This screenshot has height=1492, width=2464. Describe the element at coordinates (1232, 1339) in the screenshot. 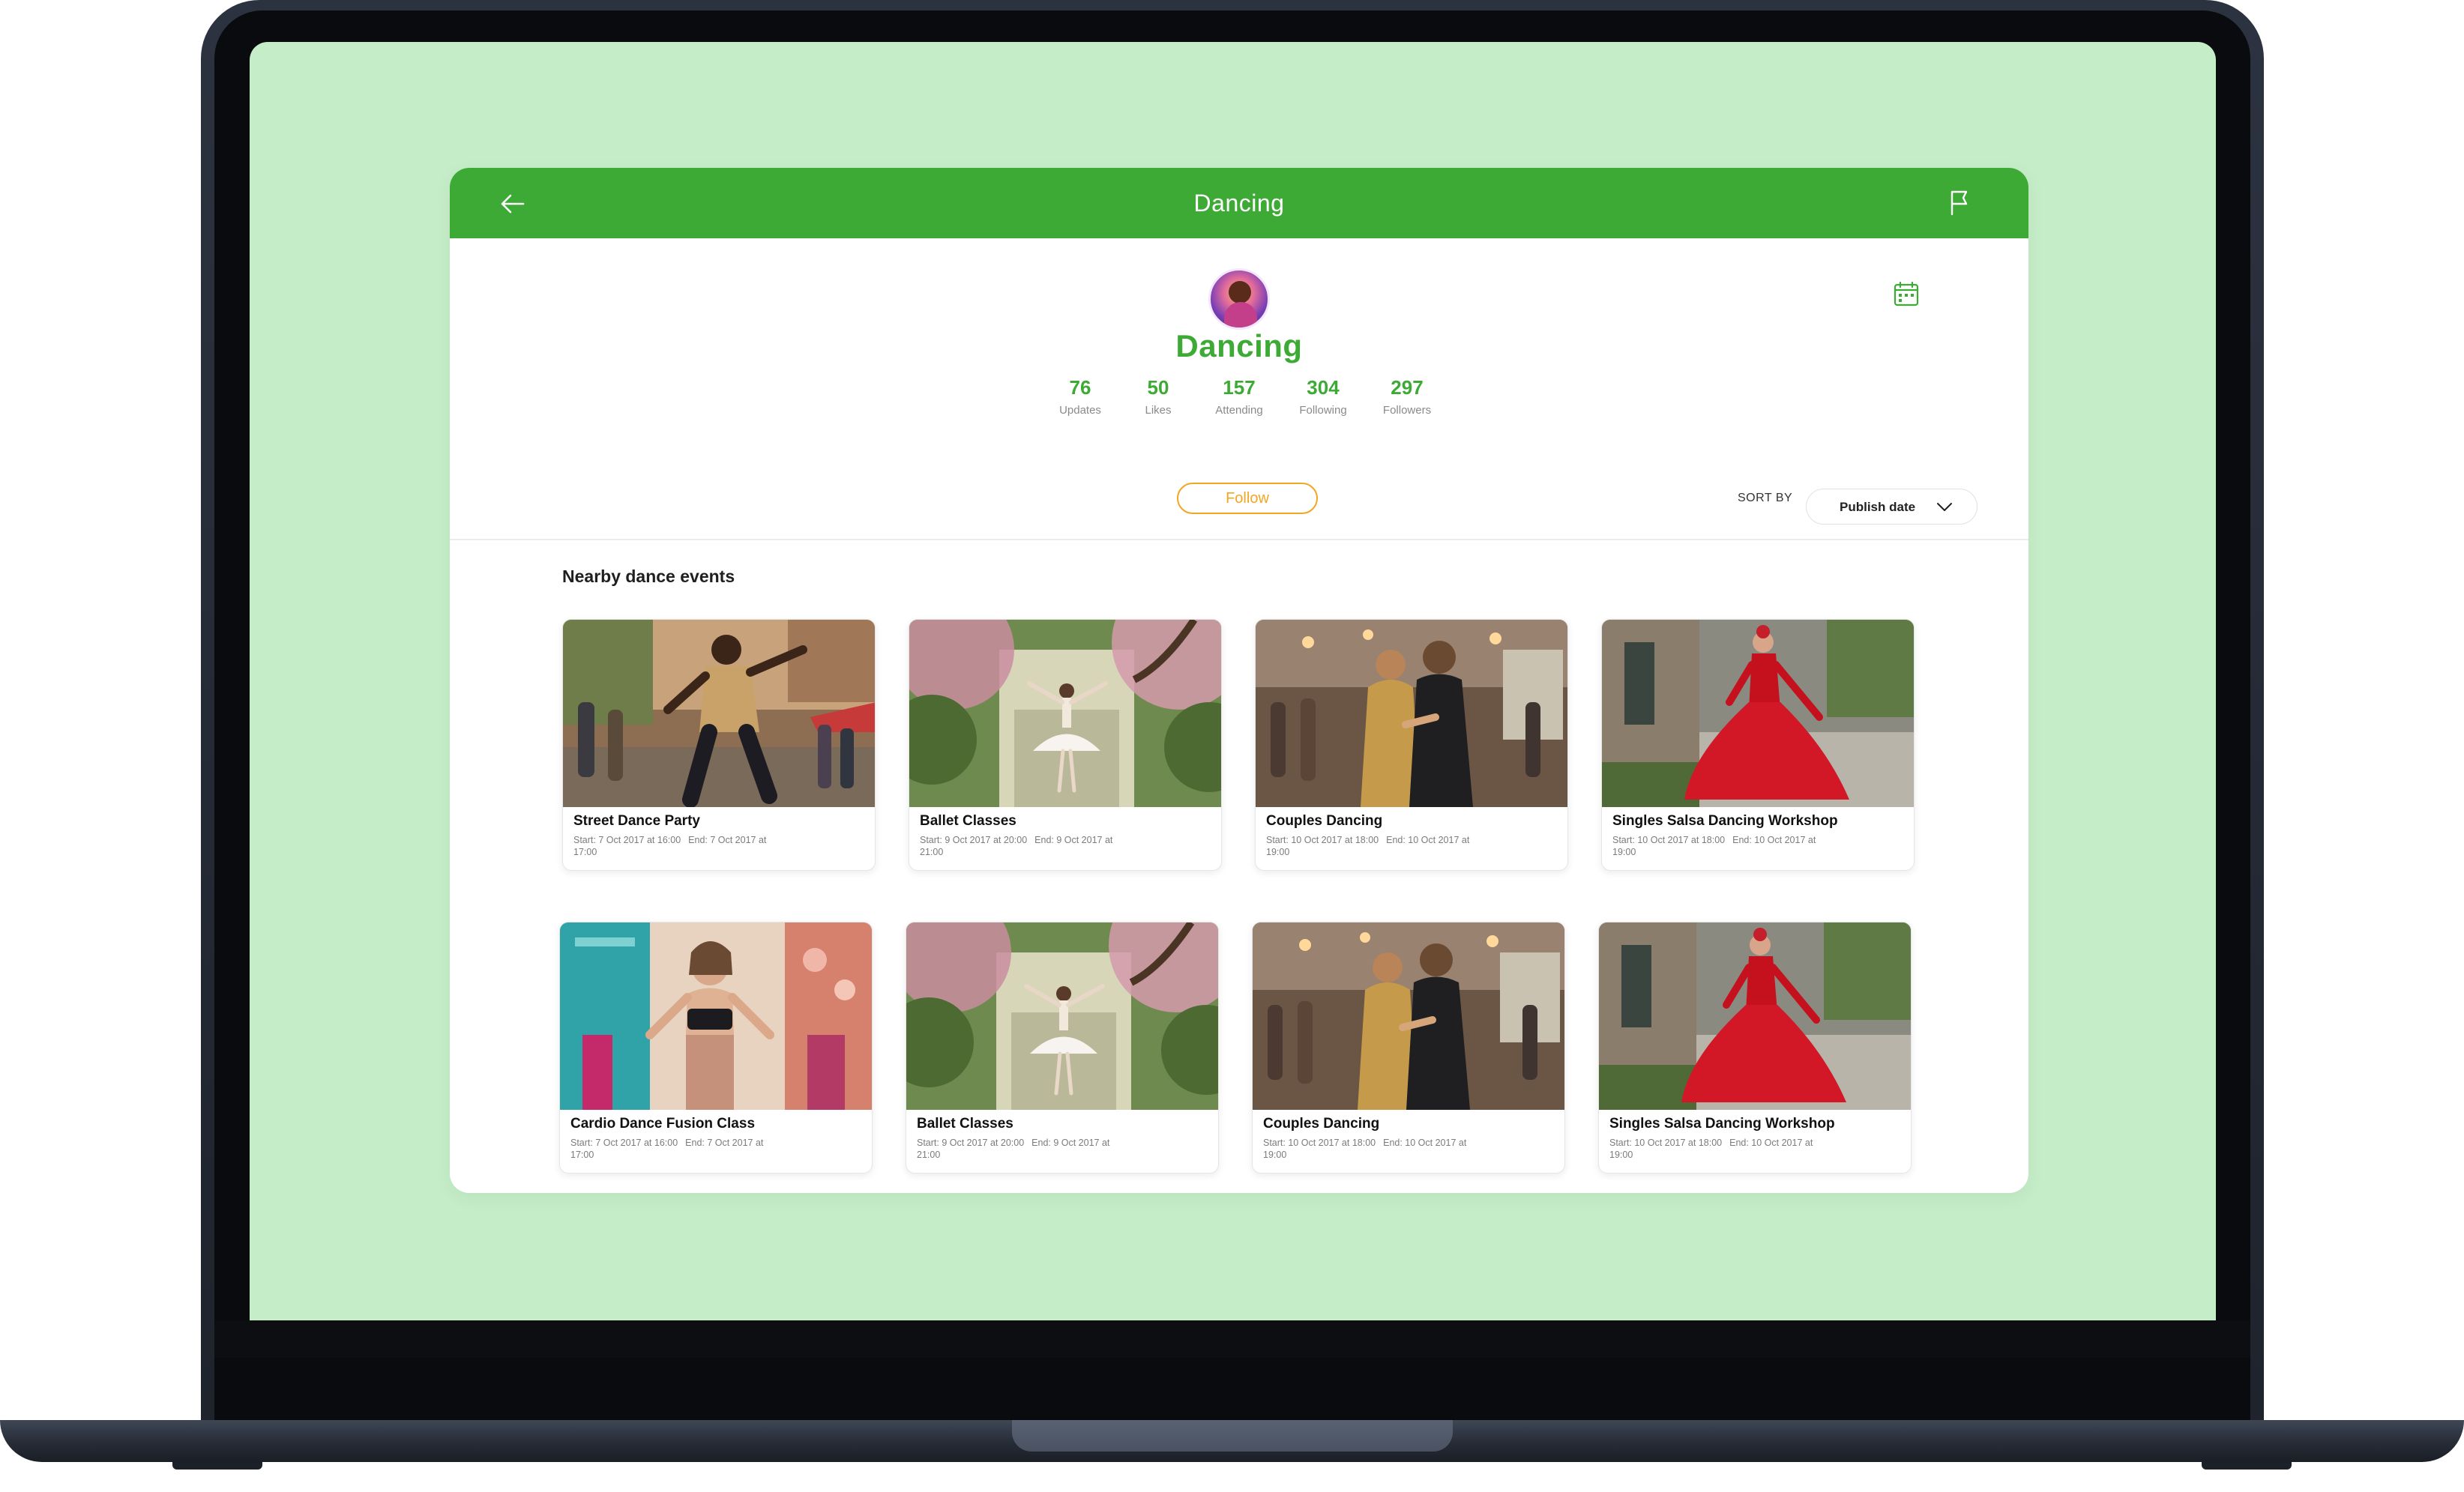

I see `laptop-chin` at that location.